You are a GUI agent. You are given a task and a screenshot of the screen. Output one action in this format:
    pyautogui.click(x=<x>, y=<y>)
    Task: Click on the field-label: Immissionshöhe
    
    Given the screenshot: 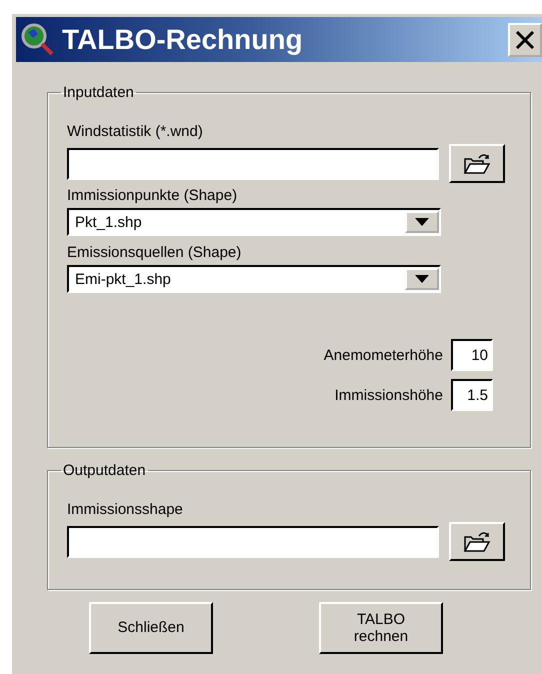 What is the action you would take?
    pyautogui.click(x=388, y=395)
    